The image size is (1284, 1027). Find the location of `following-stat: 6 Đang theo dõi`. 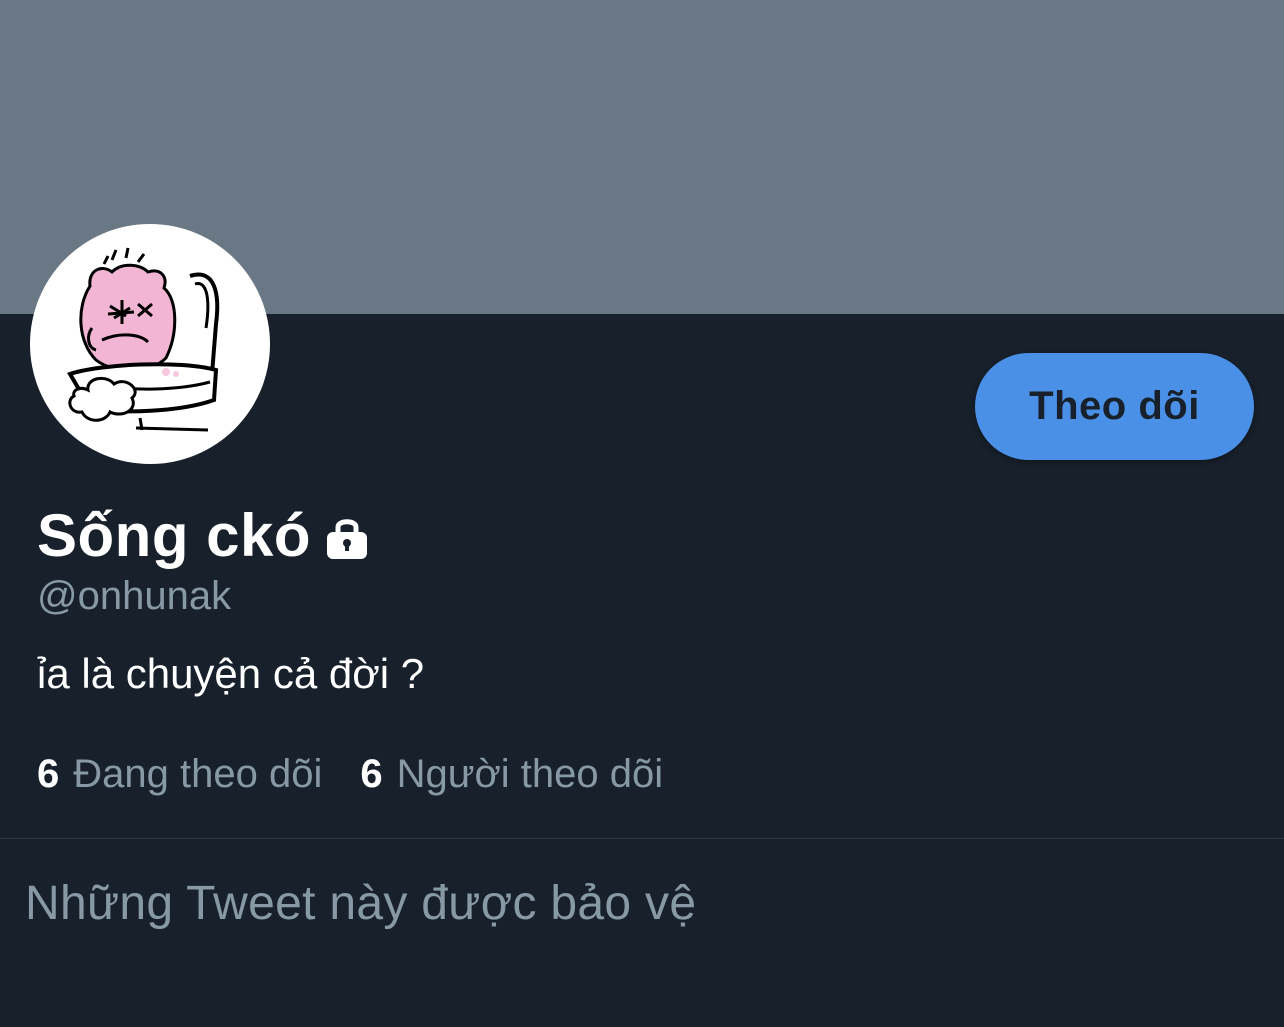

following-stat: 6 Đang theo dõi is located at coordinates (179, 774).